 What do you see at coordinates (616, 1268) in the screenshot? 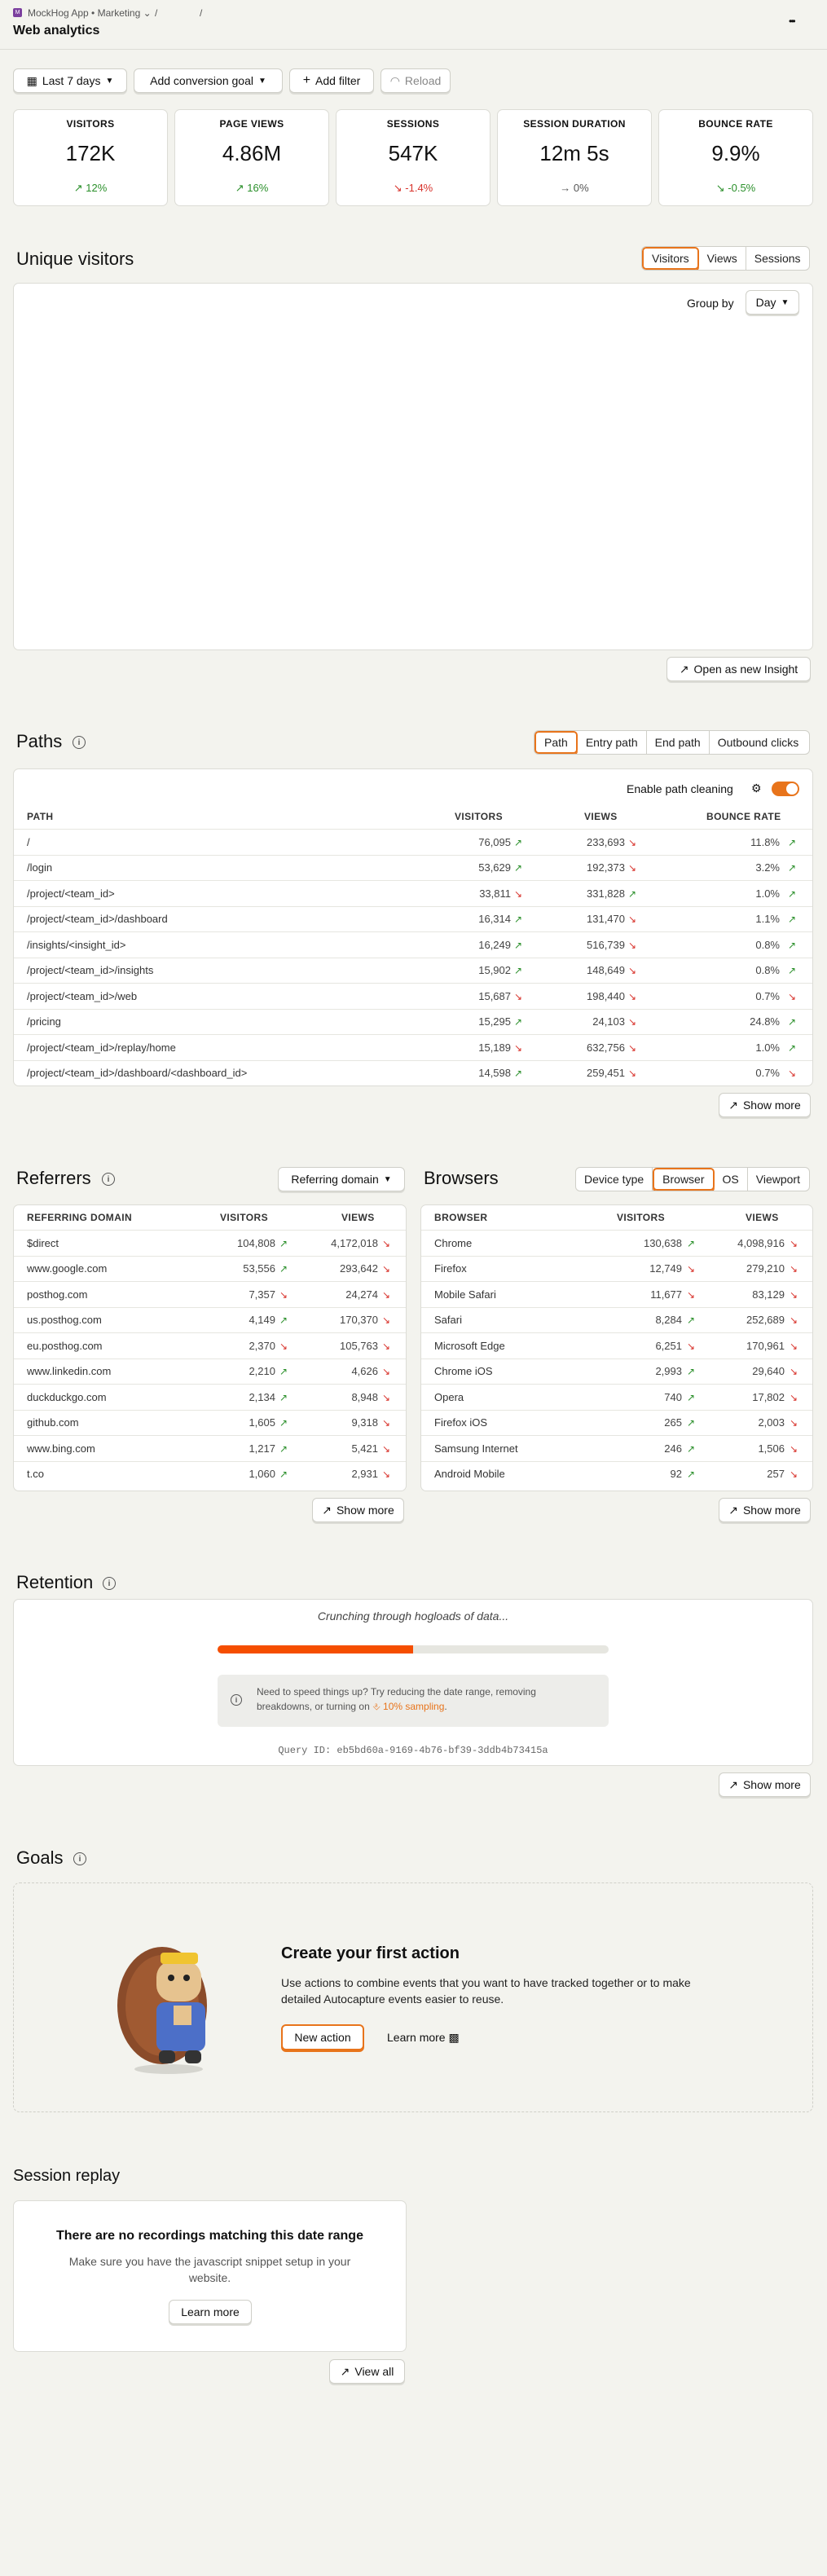
I see `table-row: Firefox 12,749 ↘ 279,210 ↘` at bounding box center [616, 1268].